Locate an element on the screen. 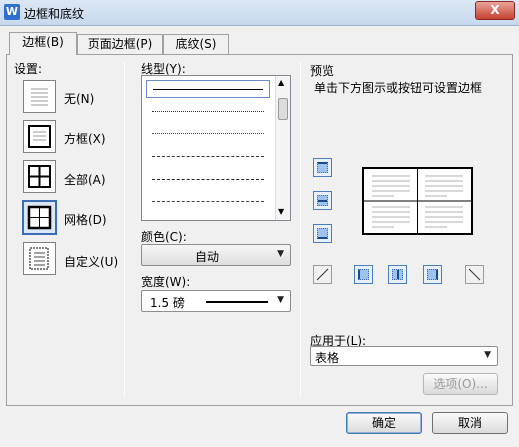  tab-shading: 底纹(S) is located at coordinates (196, 44).